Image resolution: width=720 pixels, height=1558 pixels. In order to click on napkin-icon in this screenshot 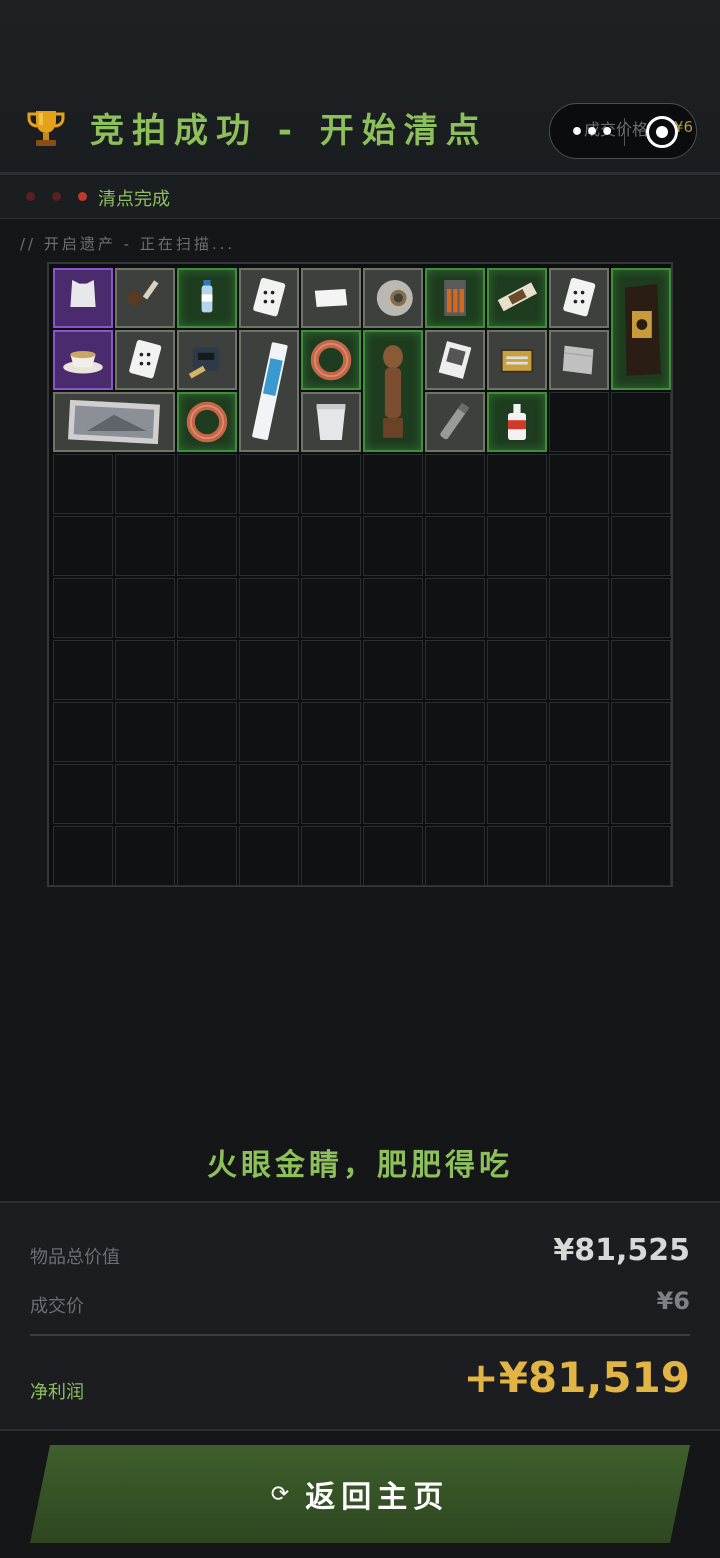, I will do `click(331, 298)`.